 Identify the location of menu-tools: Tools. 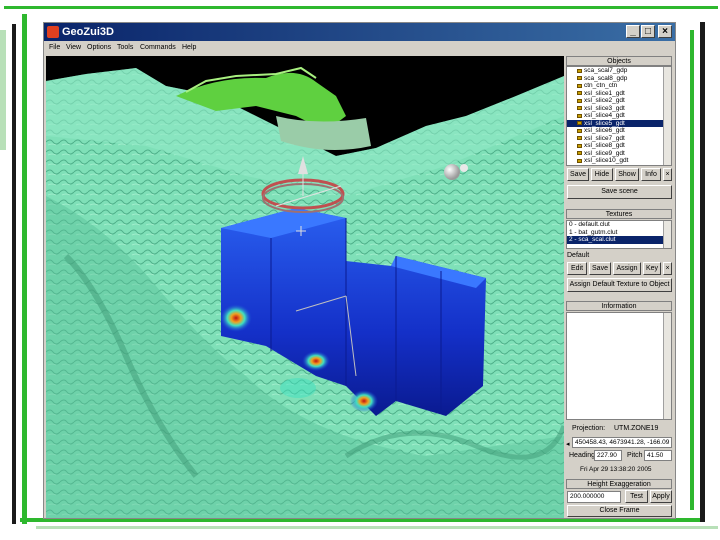
(125, 48).